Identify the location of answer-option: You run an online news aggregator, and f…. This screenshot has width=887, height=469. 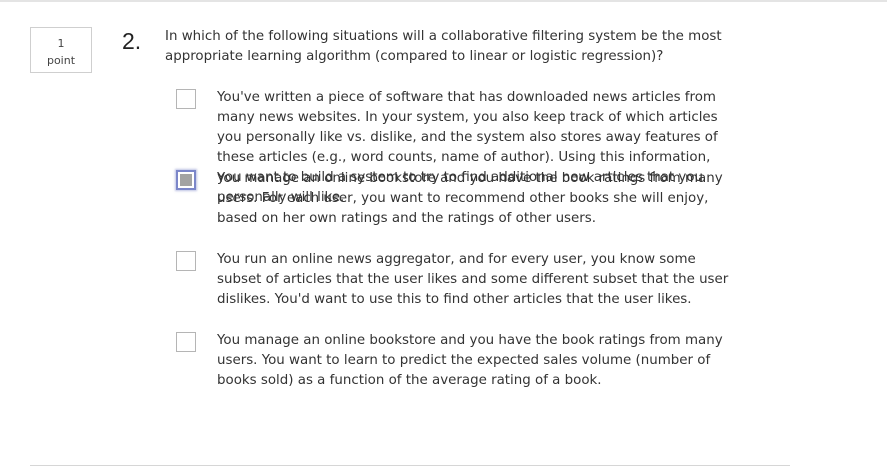
(476, 290).